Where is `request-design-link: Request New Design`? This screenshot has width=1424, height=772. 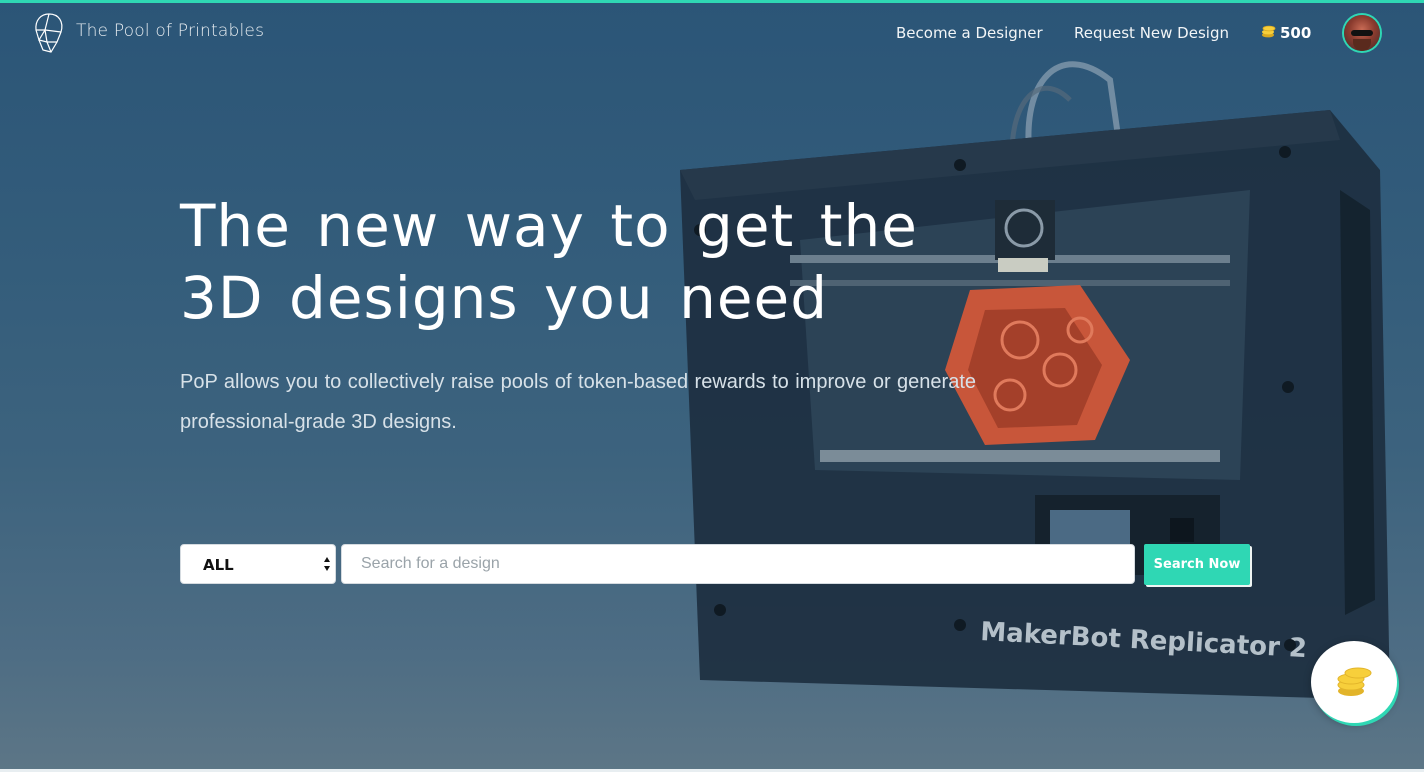
request-design-link: Request New Design is located at coordinates (1151, 33).